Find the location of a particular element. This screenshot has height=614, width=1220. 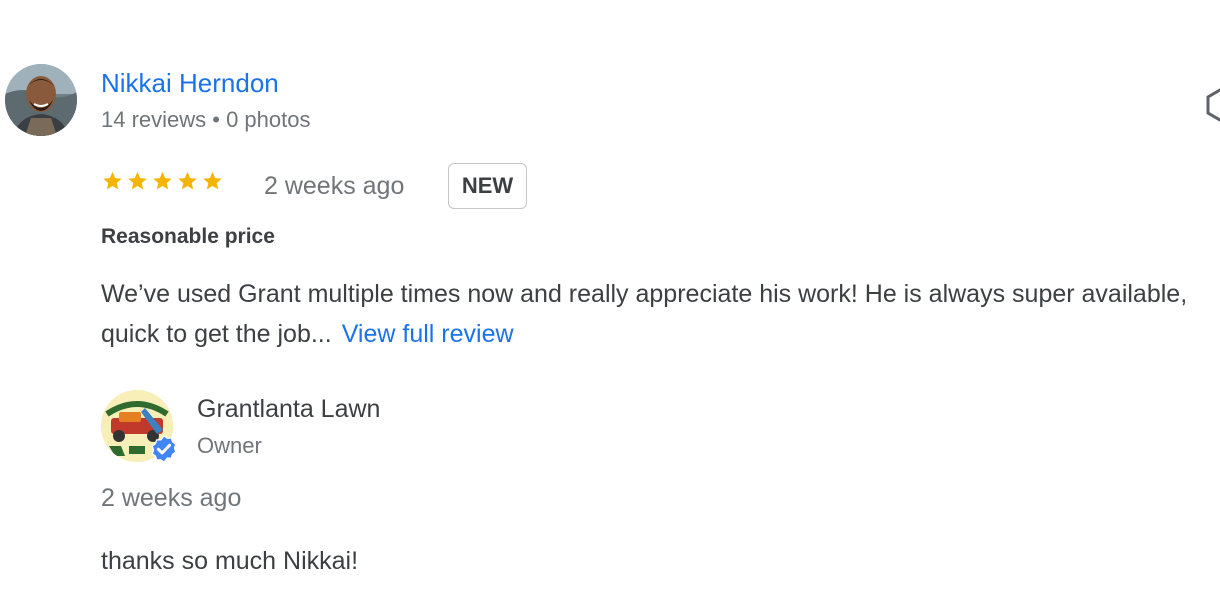

star-rating is located at coordinates (162, 181).